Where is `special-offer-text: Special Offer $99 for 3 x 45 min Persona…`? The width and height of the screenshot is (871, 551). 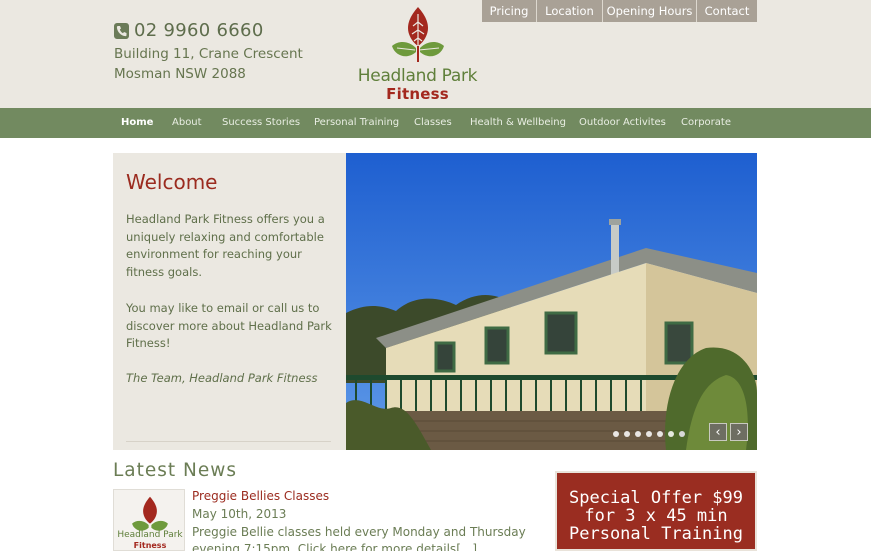
special-offer-text: Special Offer $99 for 3 x 45 min Persona… is located at coordinates (656, 516).